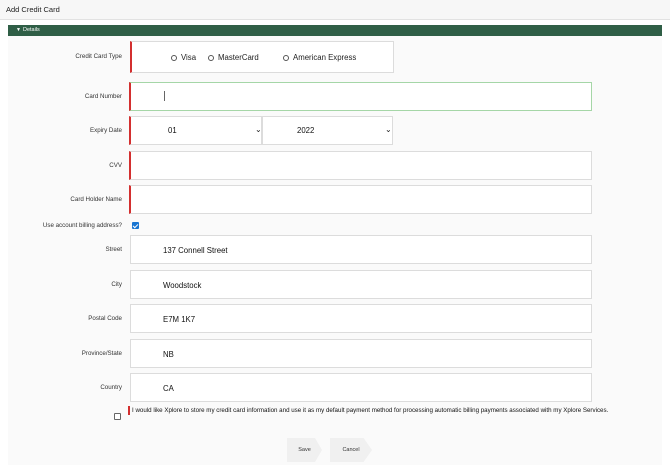  What do you see at coordinates (31, 30) in the screenshot?
I see `section-label: Details` at bounding box center [31, 30].